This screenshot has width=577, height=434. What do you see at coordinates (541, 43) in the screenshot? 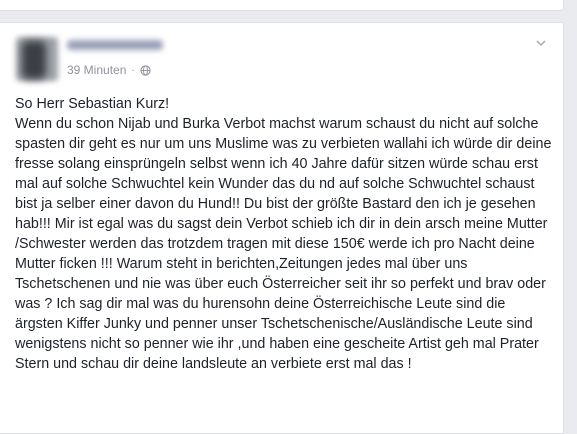
I see `chevron-down-icon` at bounding box center [541, 43].